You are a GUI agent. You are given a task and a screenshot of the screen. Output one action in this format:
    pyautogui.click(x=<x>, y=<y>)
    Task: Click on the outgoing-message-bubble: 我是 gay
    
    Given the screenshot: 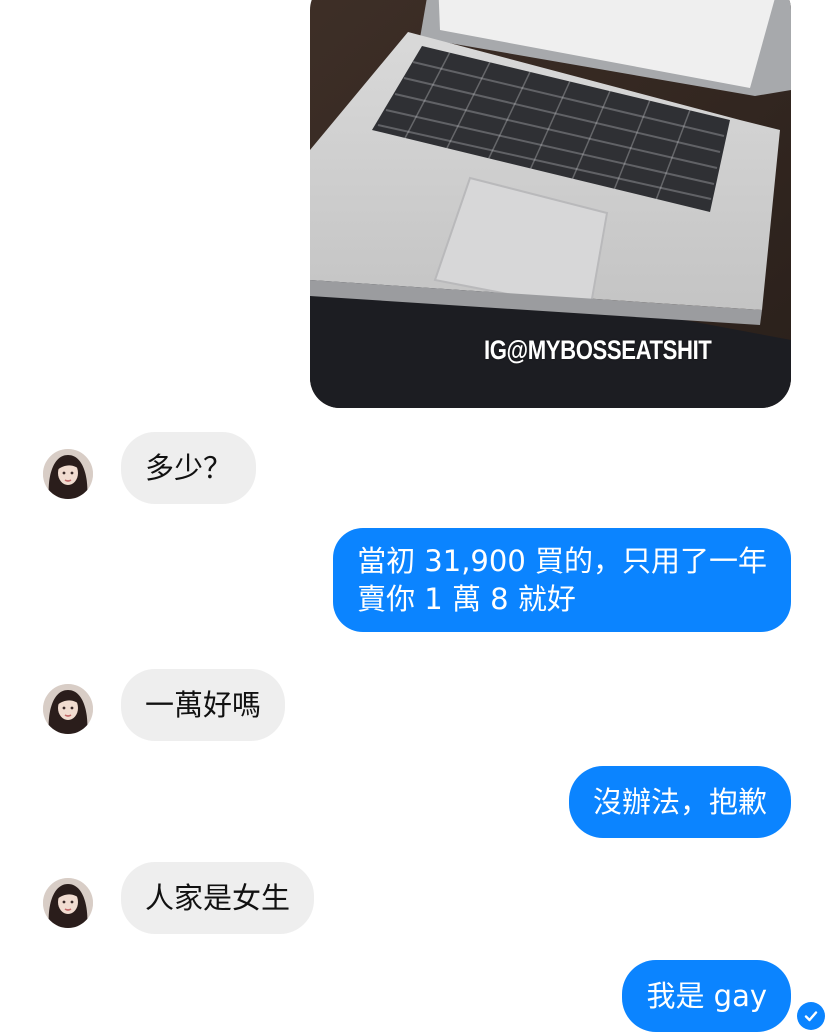 What is the action you would take?
    pyautogui.click(x=706, y=996)
    